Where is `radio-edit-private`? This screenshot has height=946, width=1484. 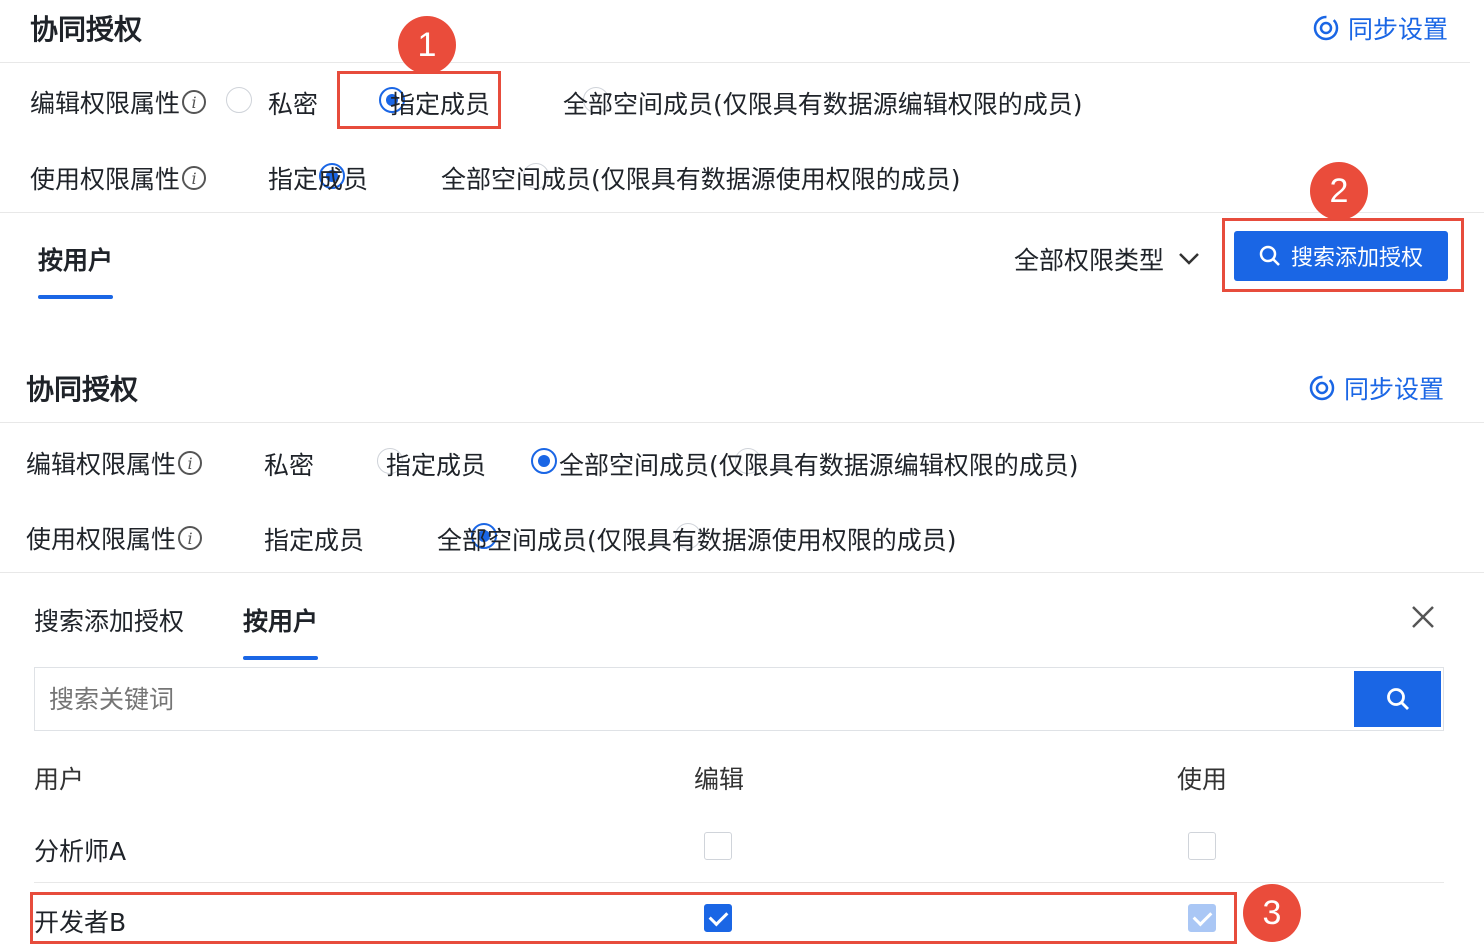 radio-edit-private is located at coordinates (239, 100).